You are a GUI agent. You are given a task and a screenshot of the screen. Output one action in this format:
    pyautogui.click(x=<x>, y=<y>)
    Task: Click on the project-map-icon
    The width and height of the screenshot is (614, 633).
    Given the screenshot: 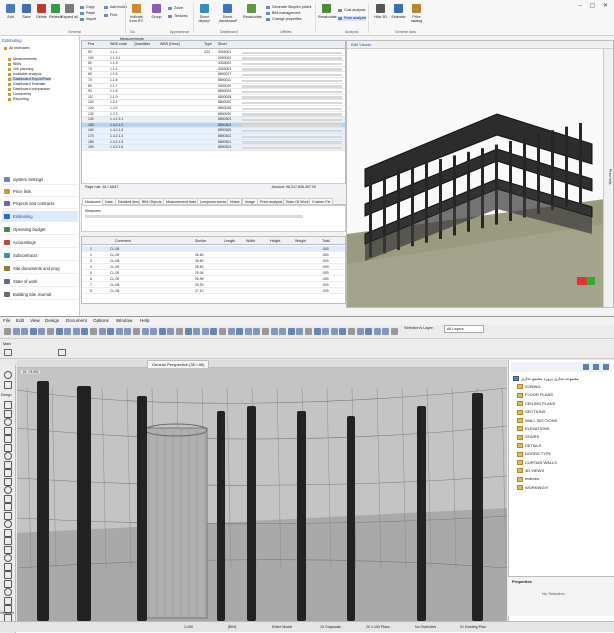 What is the action you would take?
    pyautogui.click(x=586, y=367)
    